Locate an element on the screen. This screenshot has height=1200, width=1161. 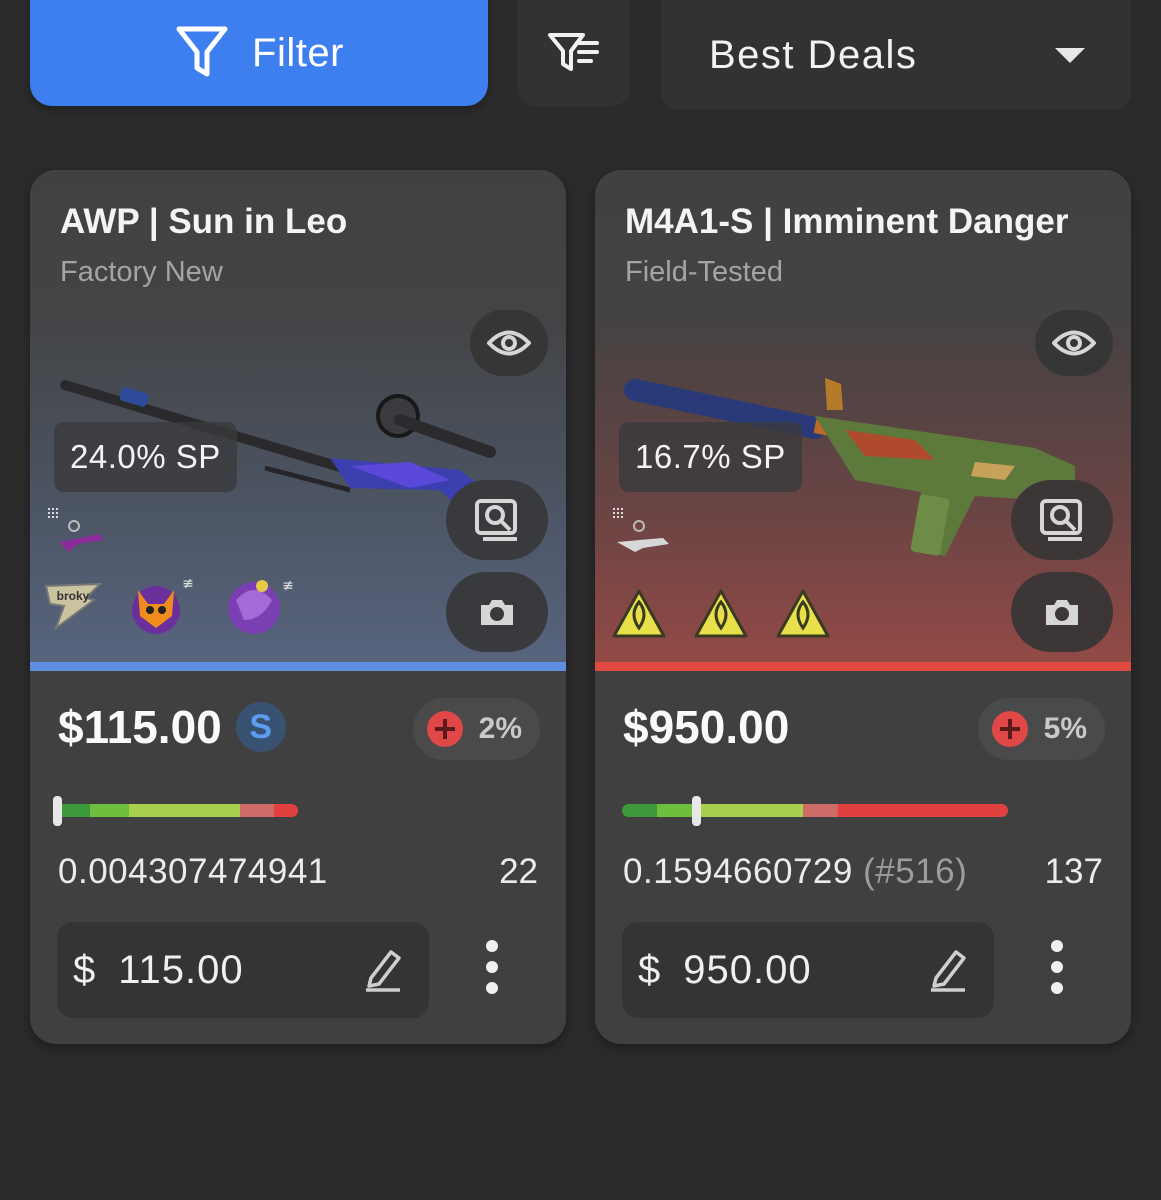
price-input: $ 950.00 is located at coordinates (808, 970).